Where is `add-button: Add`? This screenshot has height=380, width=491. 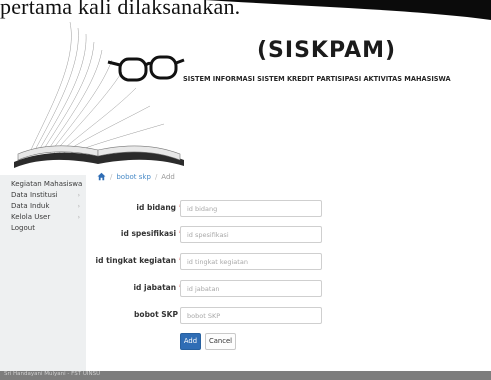 add-button: Add is located at coordinates (190, 341).